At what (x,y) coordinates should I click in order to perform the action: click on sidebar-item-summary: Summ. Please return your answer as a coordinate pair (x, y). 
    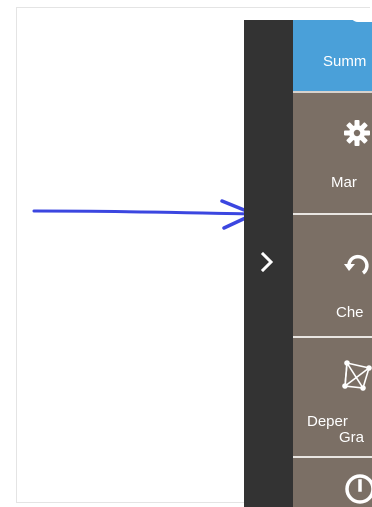
    Looking at the image, I should click on (332, 56).